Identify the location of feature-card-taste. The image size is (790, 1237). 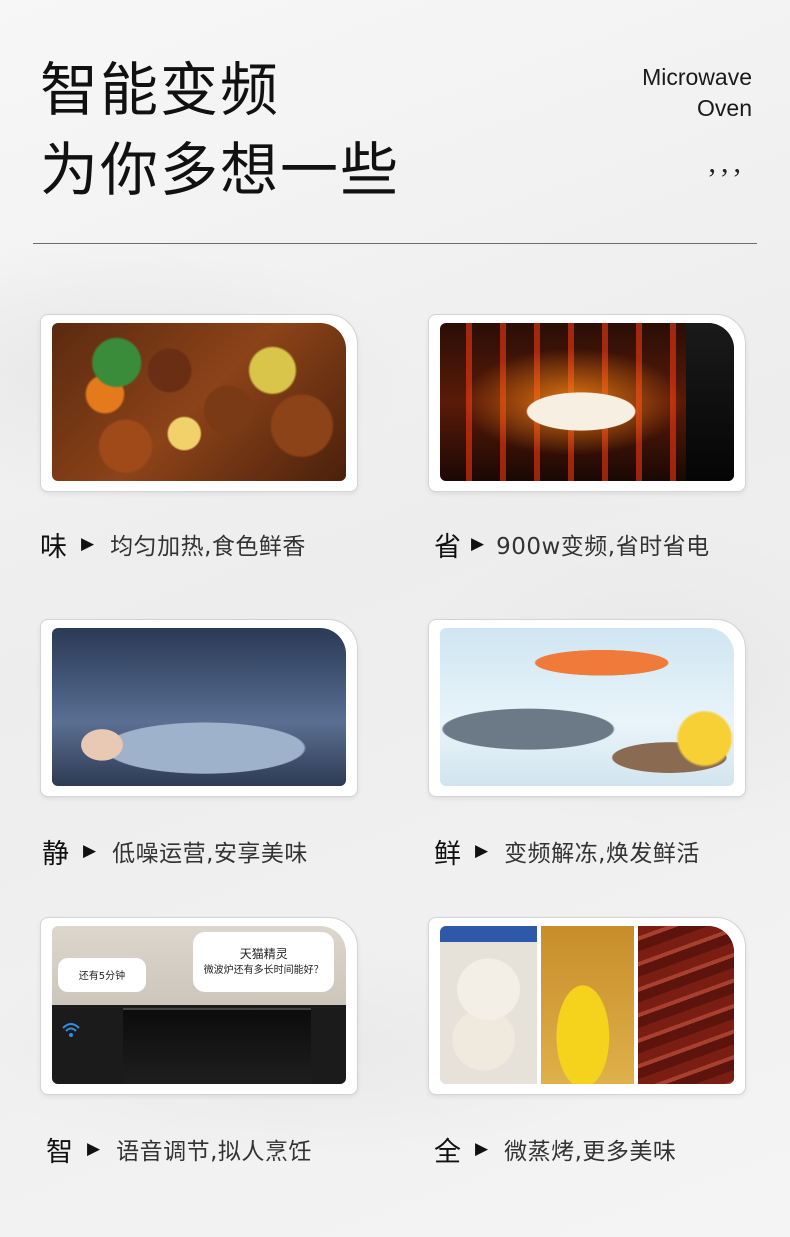
(199, 403).